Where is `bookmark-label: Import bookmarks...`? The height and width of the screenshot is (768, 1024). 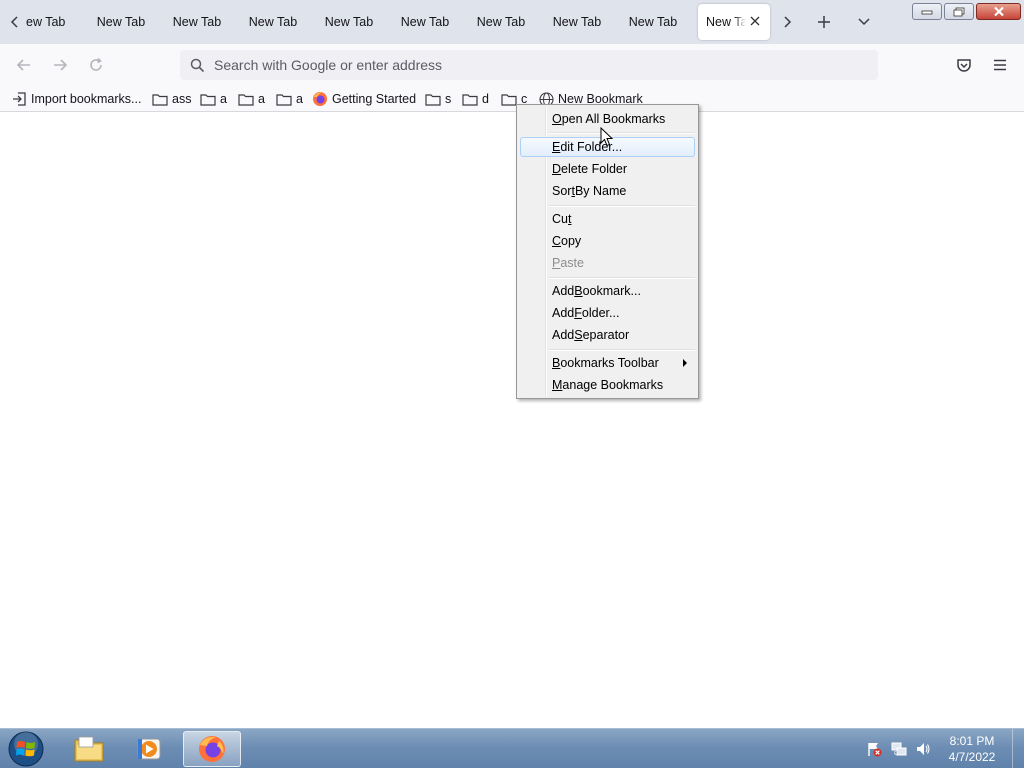
bookmark-label: Import bookmarks... is located at coordinates (86, 99).